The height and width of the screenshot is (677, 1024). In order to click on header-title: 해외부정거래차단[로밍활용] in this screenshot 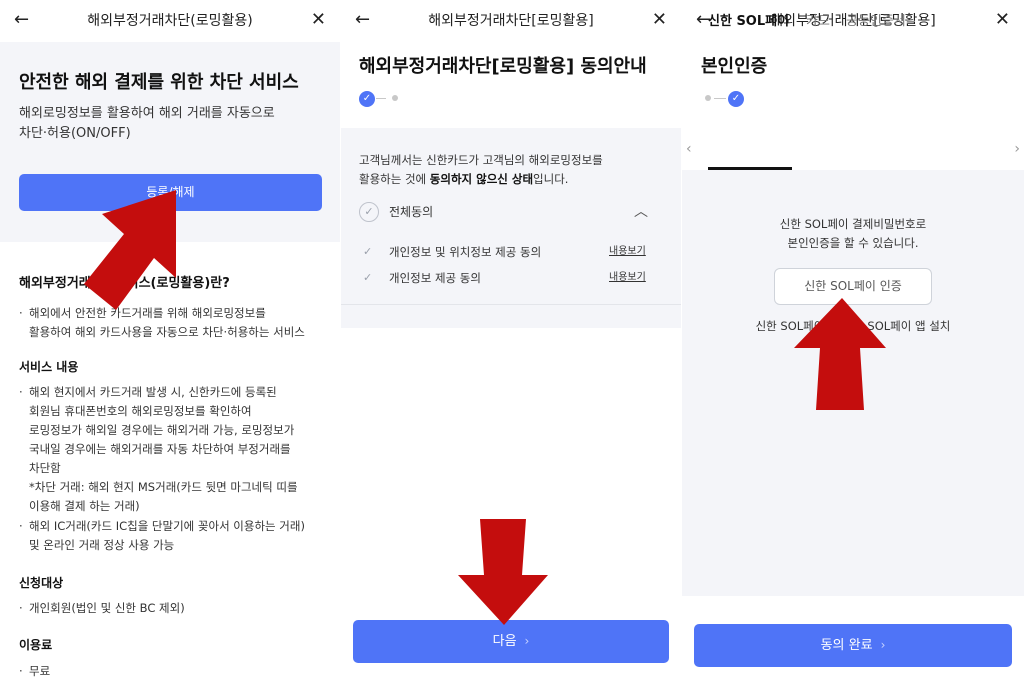, I will do `click(511, 21)`.